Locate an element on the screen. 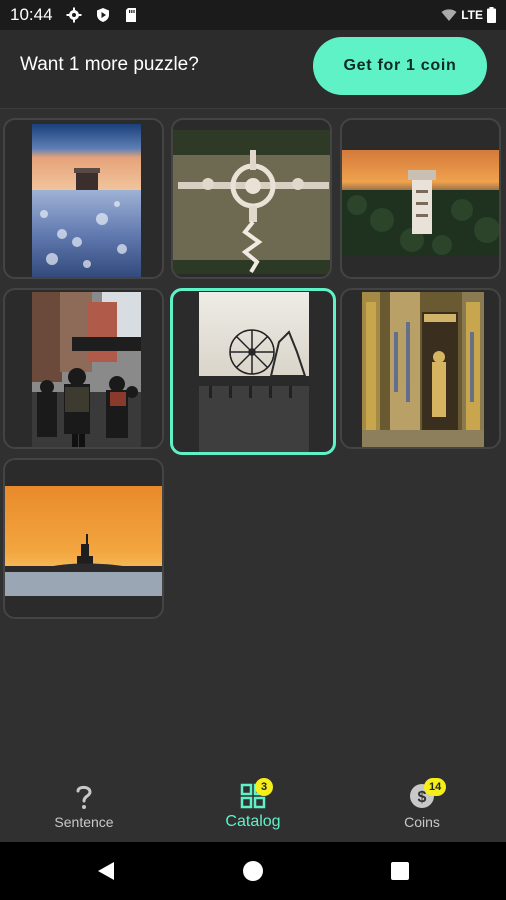 The image size is (506, 900). catalog-badge: 3 is located at coordinates (264, 787).